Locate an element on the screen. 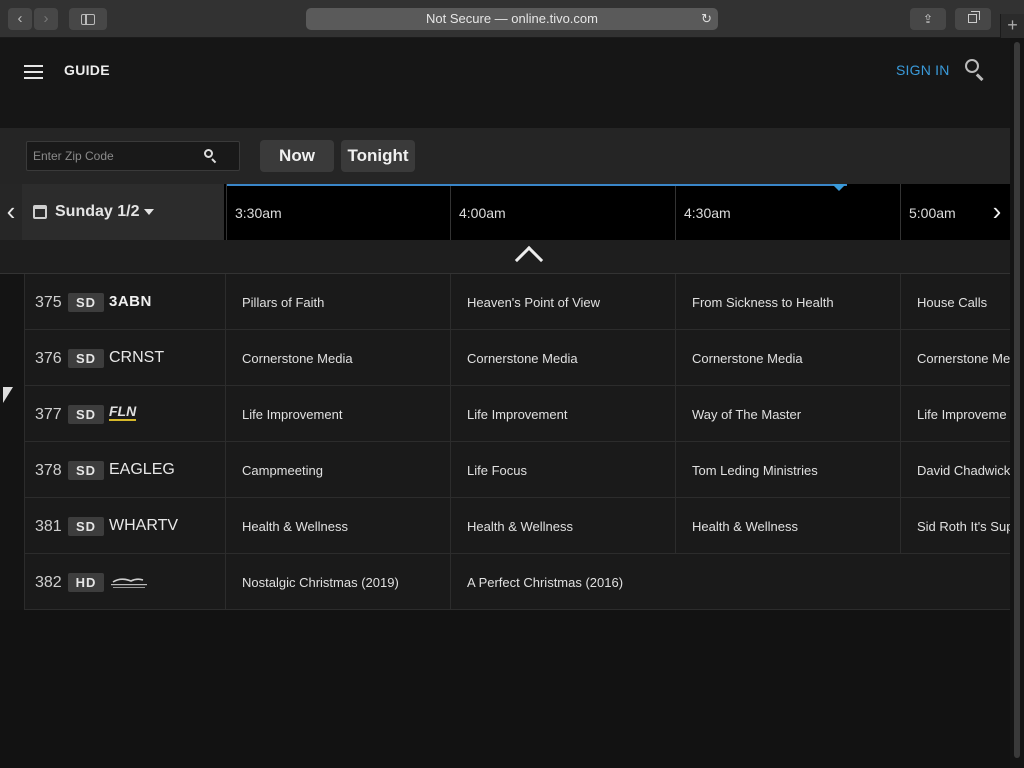 Image resolution: width=1024 pixels, height=768 pixels. channel-cell: 381 SD WHARTV is located at coordinates (125, 526).